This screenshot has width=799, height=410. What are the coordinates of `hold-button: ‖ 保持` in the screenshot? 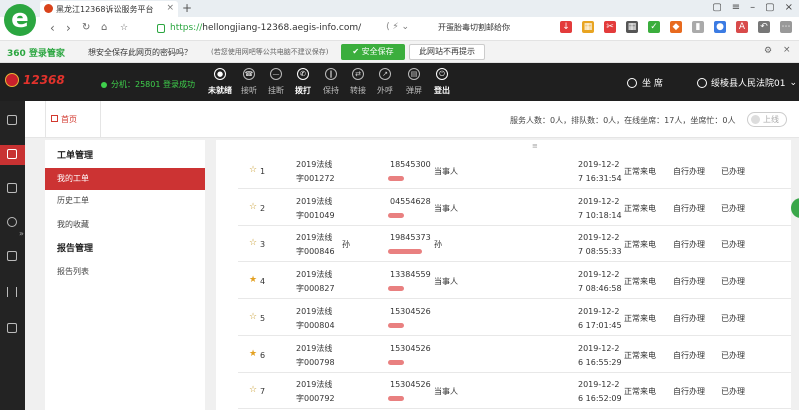 It's located at (331, 83).